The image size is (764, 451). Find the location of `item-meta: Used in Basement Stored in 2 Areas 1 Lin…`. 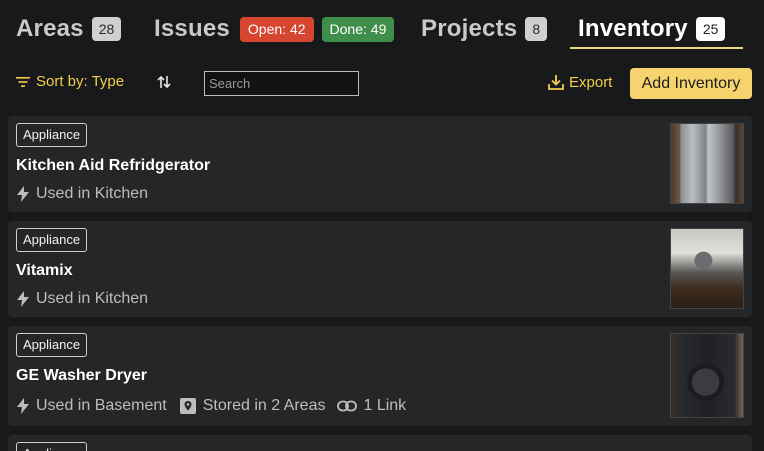

item-meta: Used in Basement Stored in 2 Areas 1 Lin… is located at coordinates (217, 406).